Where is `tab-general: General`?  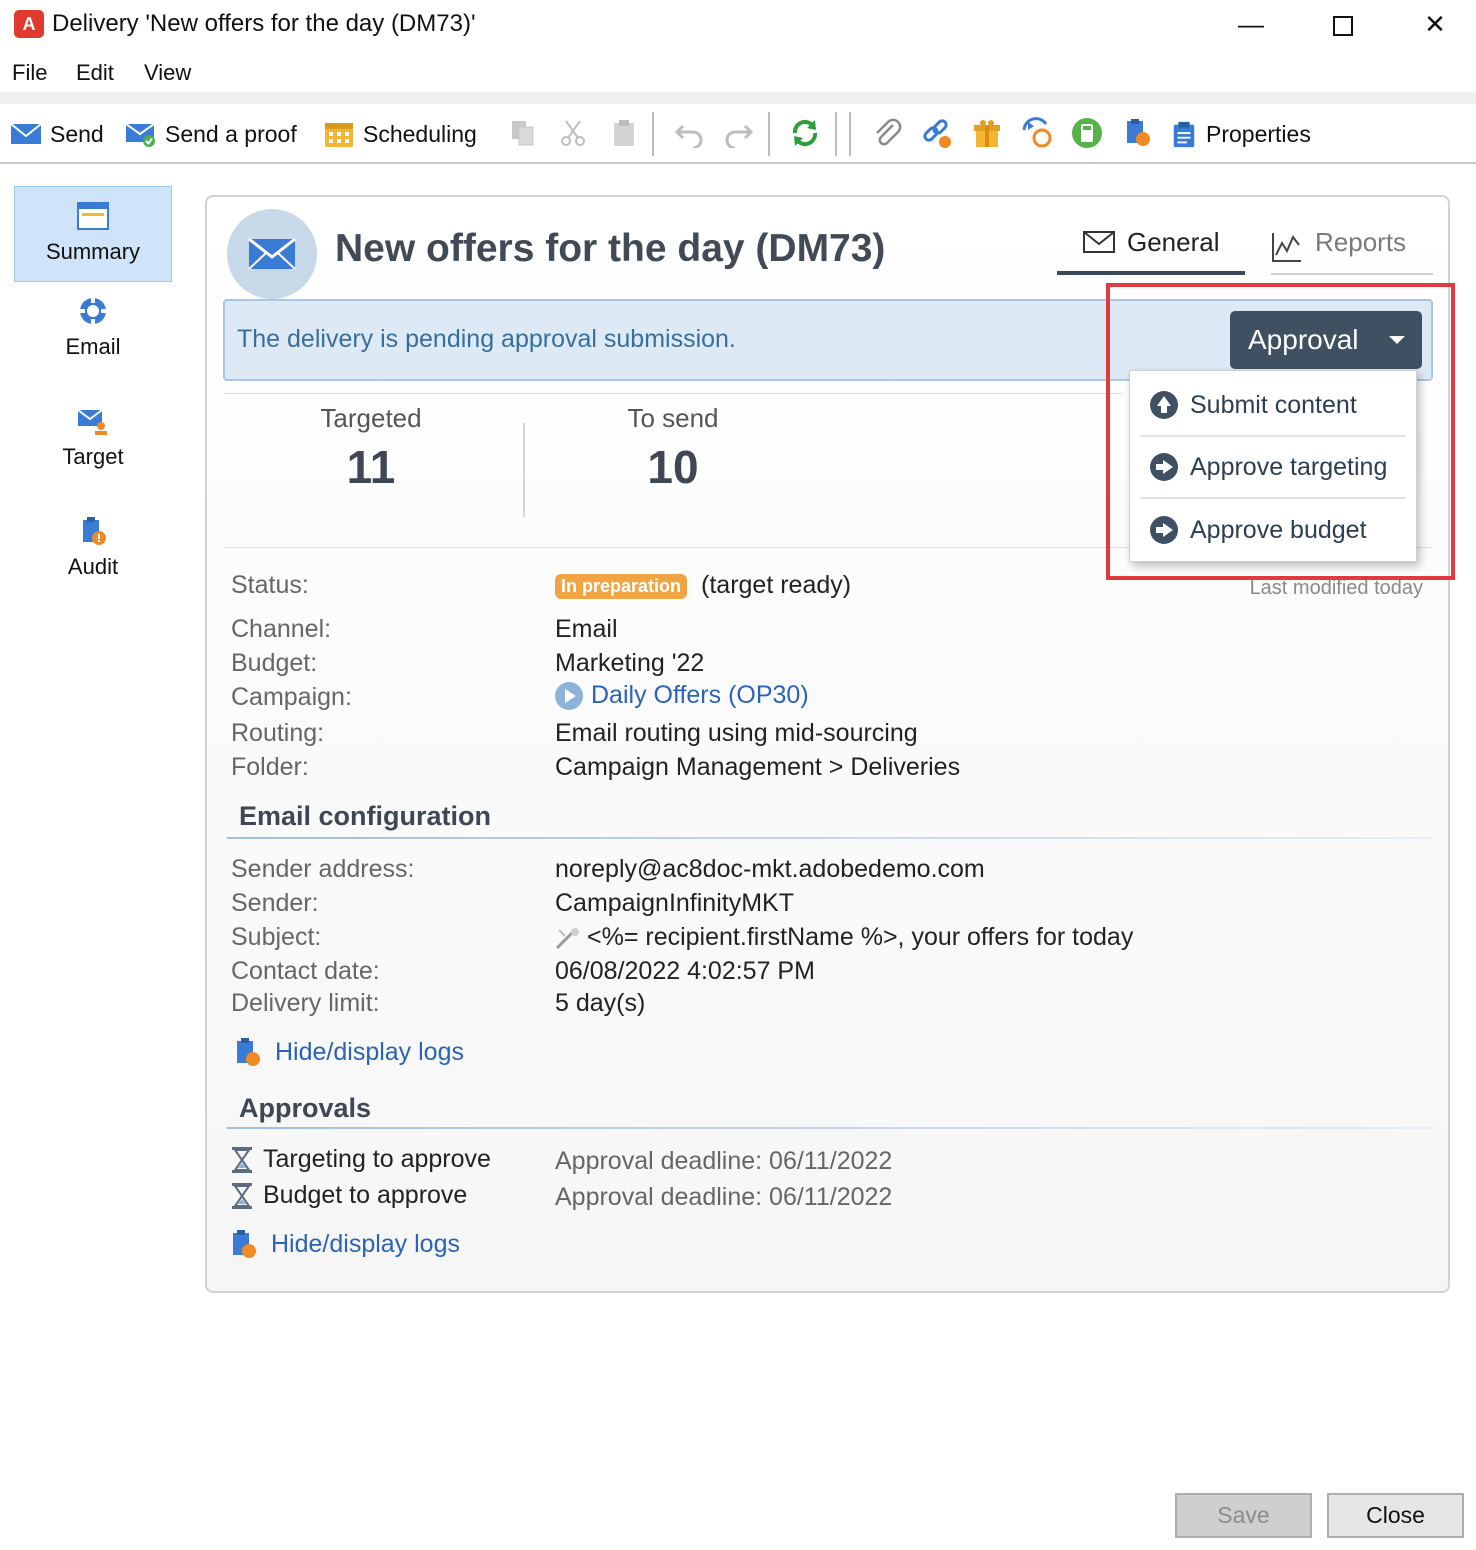 tab-general: General is located at coordinates (1151, 251).